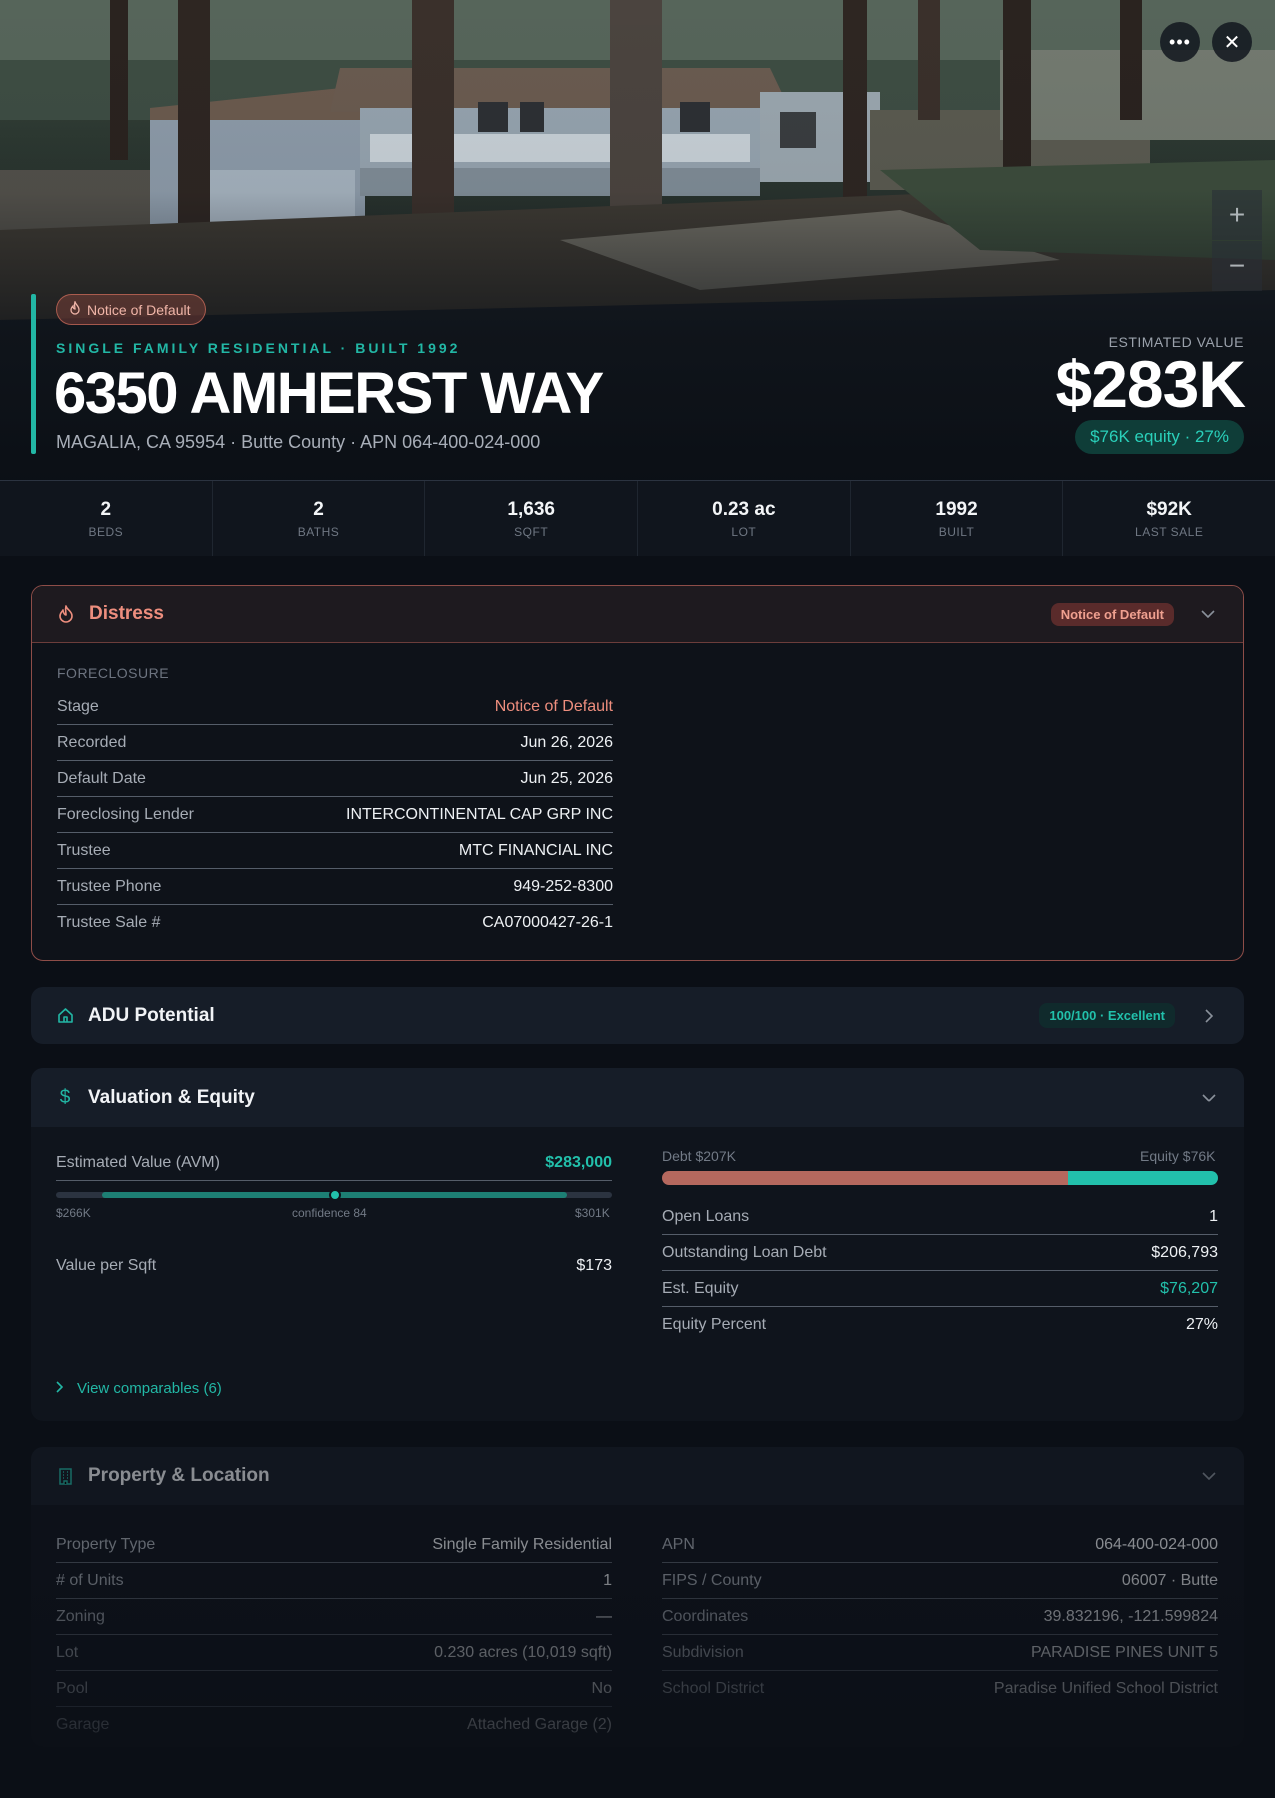 Image resolution: width=1275 pixels, height=1798 pixels. I want to click on equity-badge: $76K equity · 27%, so click(1159, 437).